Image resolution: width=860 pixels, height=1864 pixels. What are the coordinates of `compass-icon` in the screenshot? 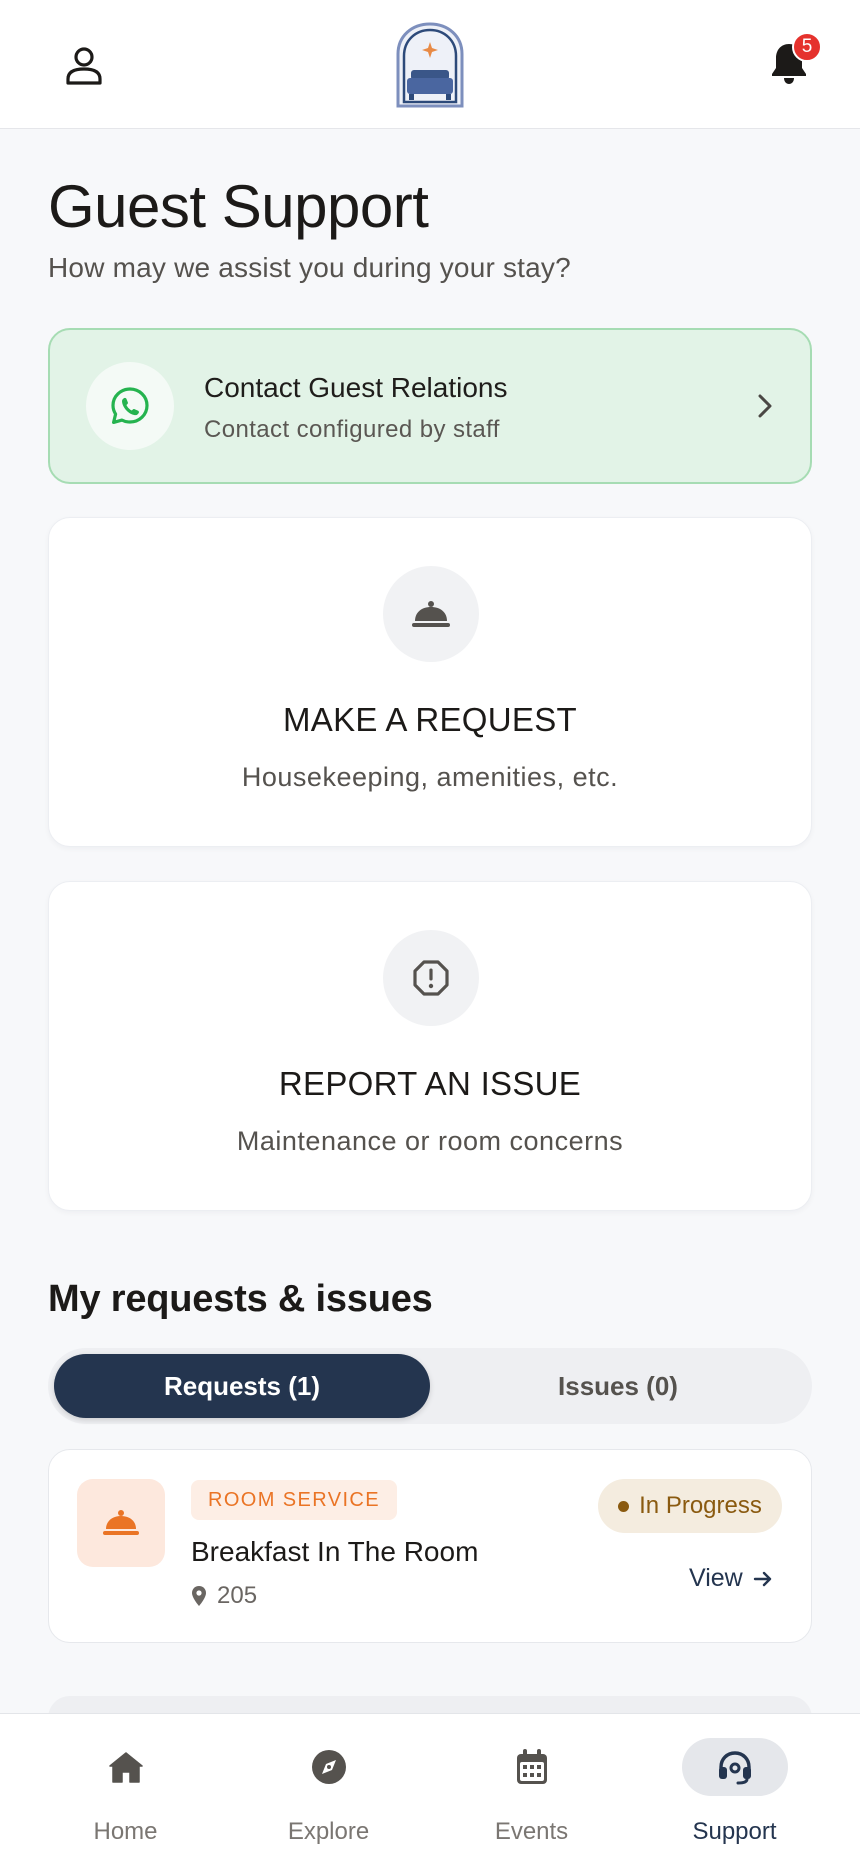 It's located at (328, 1767).